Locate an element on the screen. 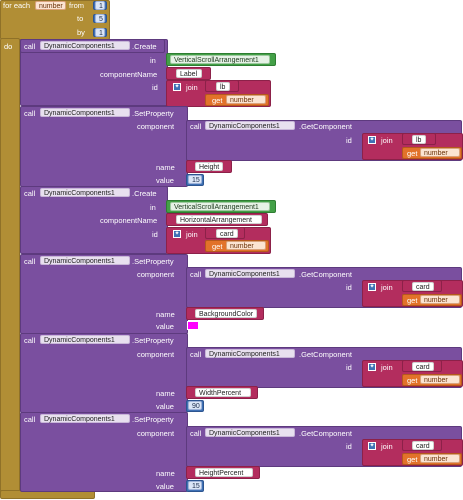  loop-variable-name: number is located at coordinates (50, 5).